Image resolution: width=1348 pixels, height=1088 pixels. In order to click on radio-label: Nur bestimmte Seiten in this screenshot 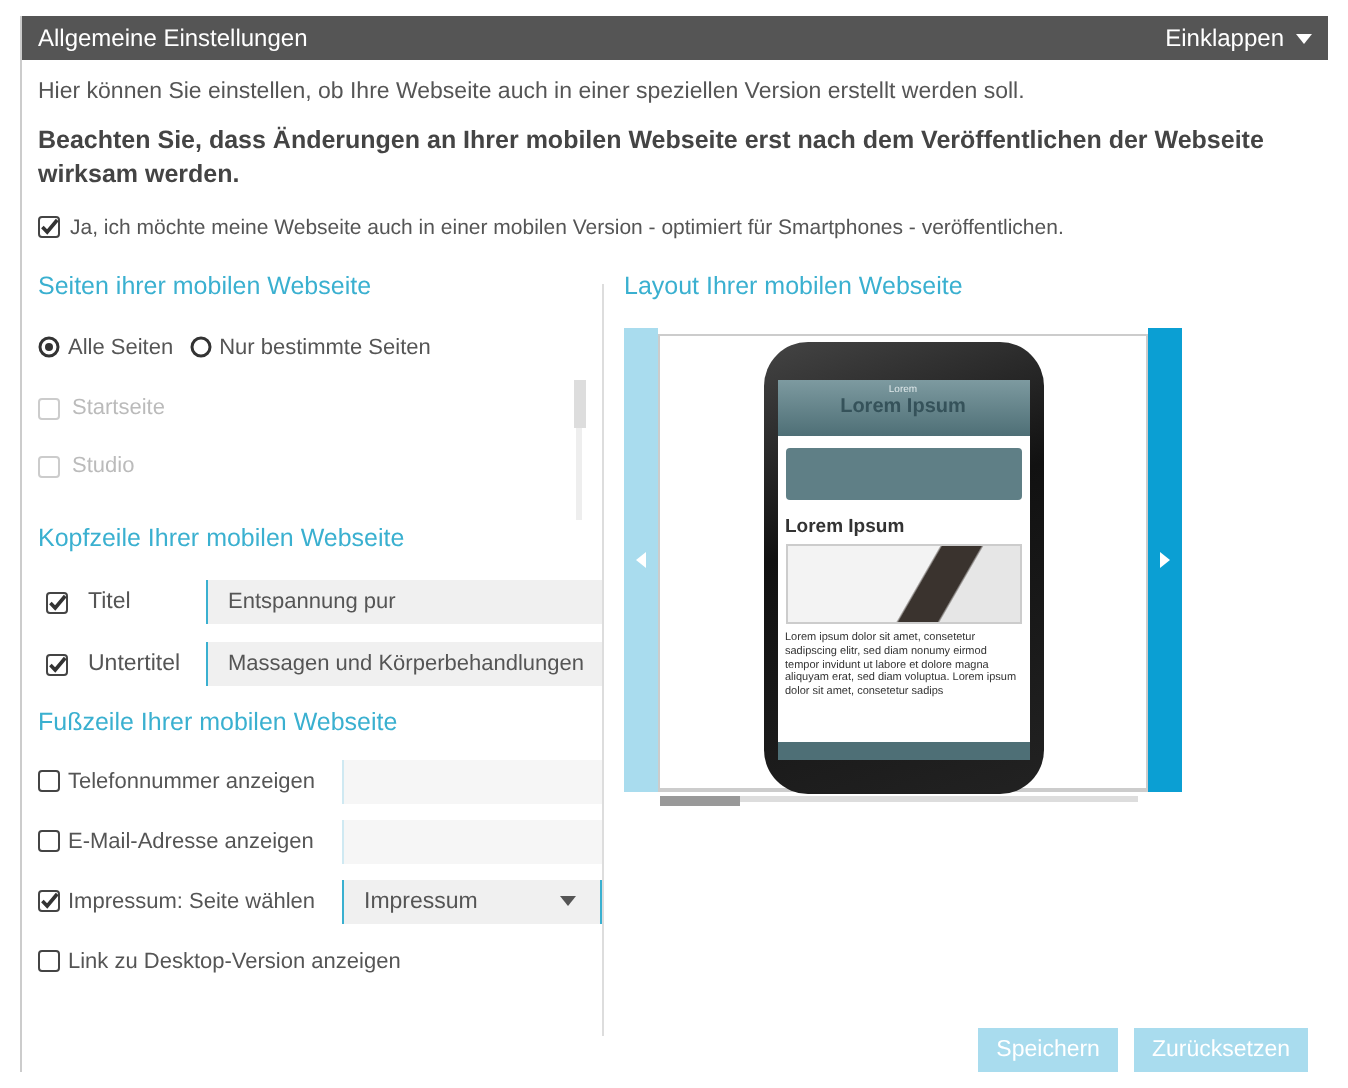, I will do `click(325, 347)`.